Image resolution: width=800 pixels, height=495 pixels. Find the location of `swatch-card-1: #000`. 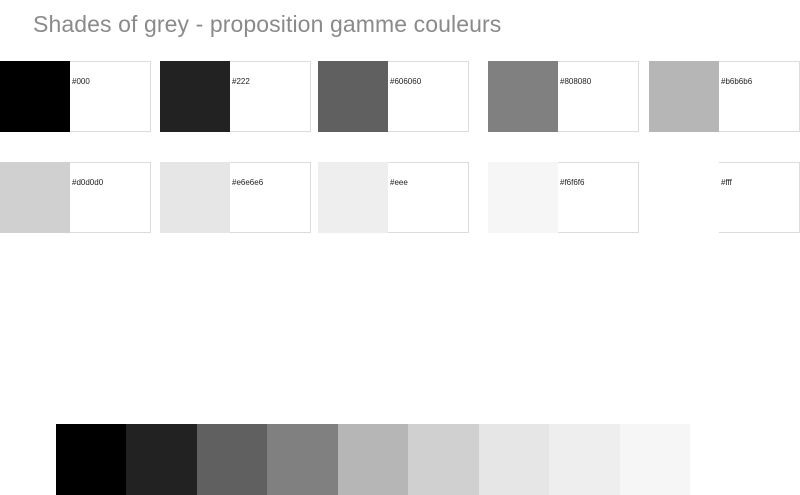

swatch-card-1: #000 is located at coordinates (75, 96).